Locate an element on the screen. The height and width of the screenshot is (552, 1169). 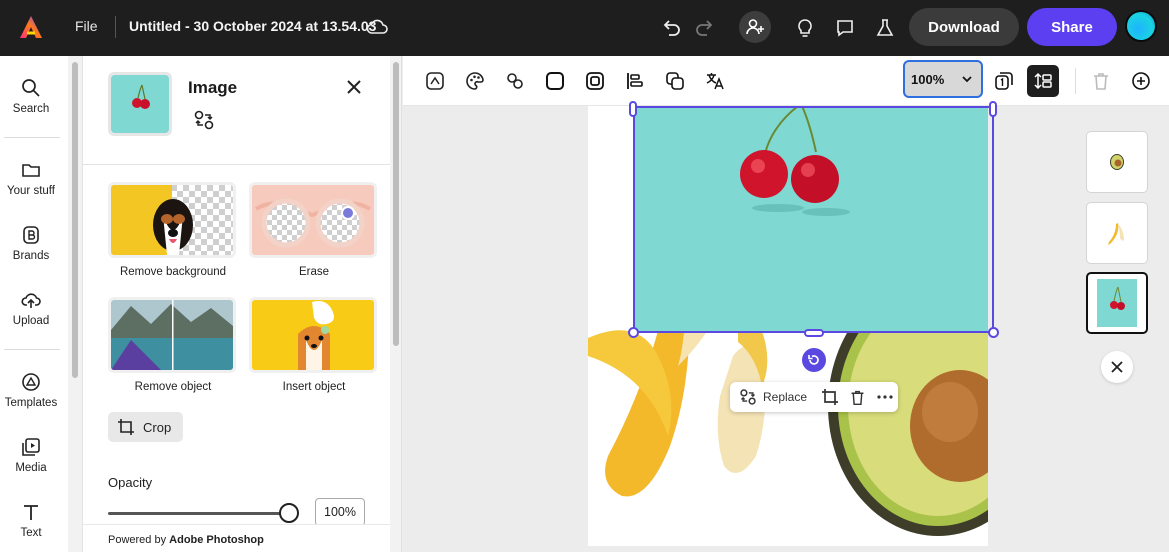
replace-icon is located at coordinates (748, 397).